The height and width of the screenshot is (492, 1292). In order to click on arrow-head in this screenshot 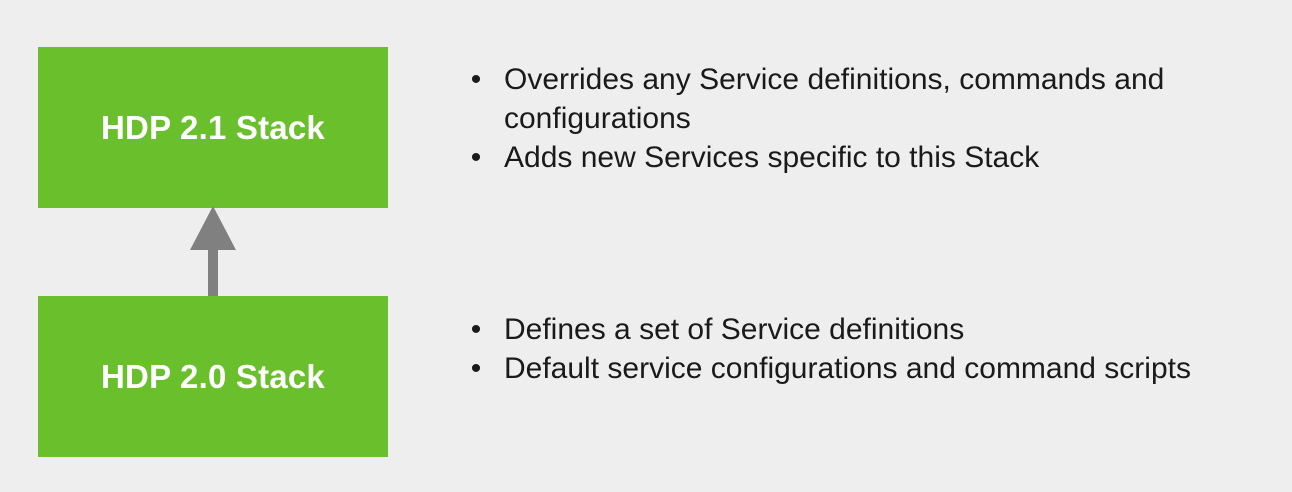, I will do `click(213, 228)`.